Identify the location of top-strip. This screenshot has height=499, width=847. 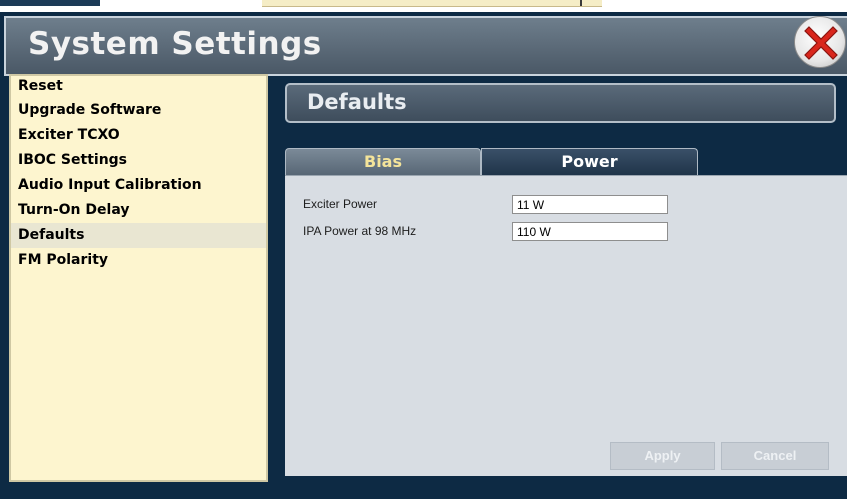
(423, 6).